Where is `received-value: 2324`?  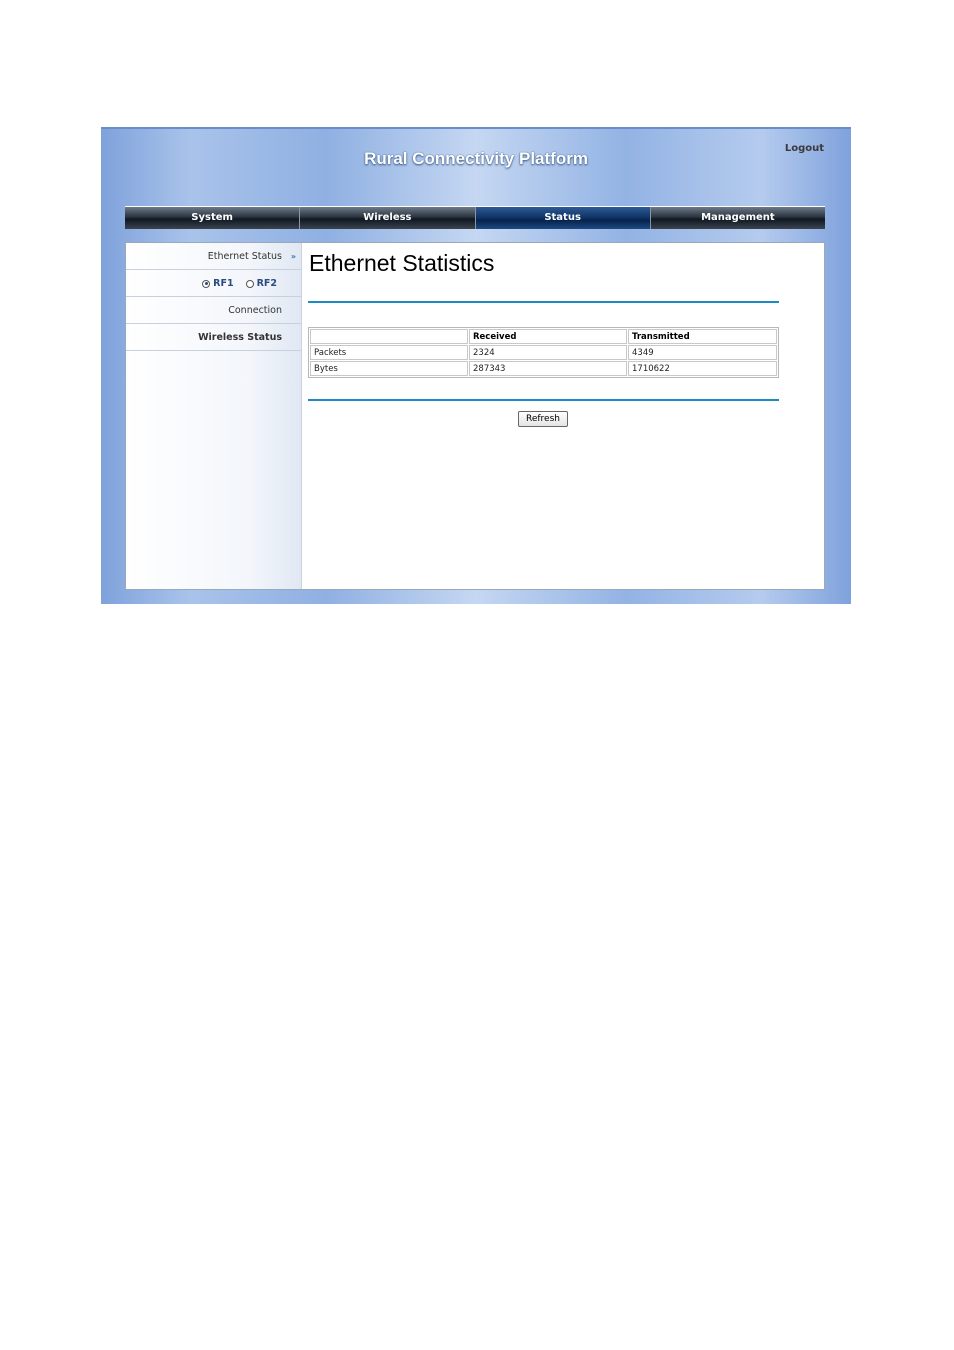 received-value: 2324 is located at coordinates (548, 352).